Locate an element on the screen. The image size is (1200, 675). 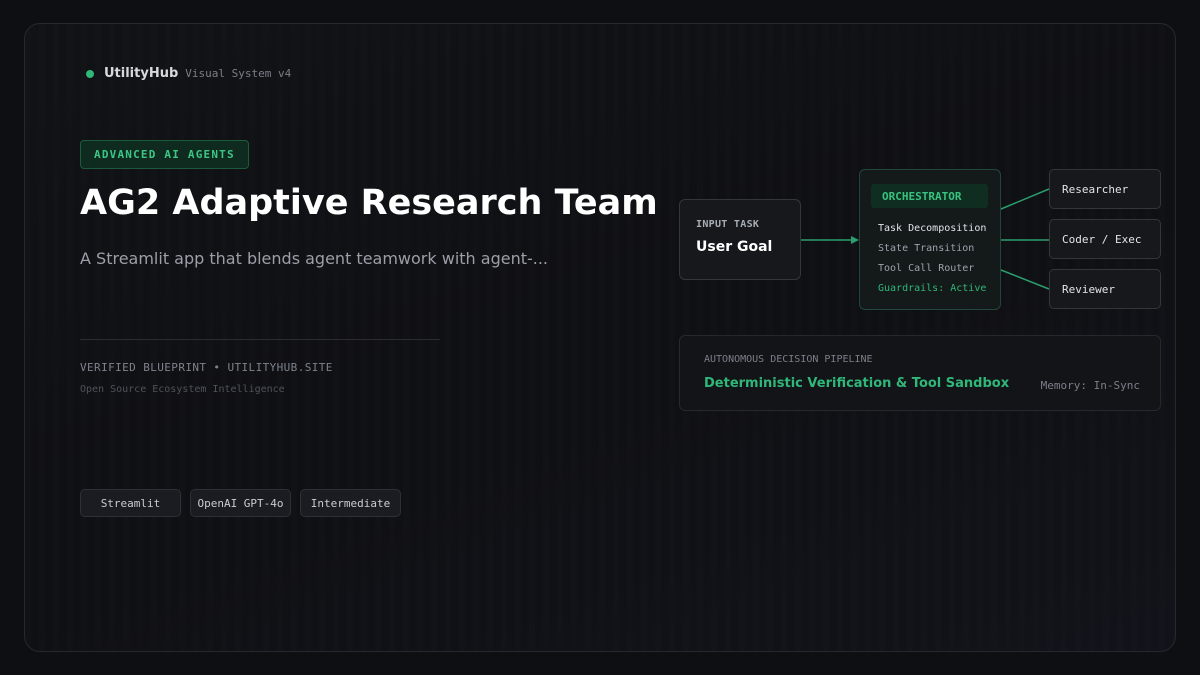
status-dot-icon is located at coordinates (90, 73).